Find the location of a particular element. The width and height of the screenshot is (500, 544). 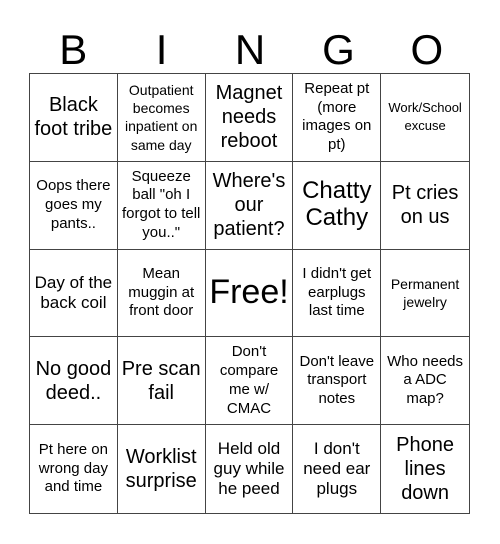

bingo-cell: Don't compare me w/ CMAC is located at coordinates (249, 381).